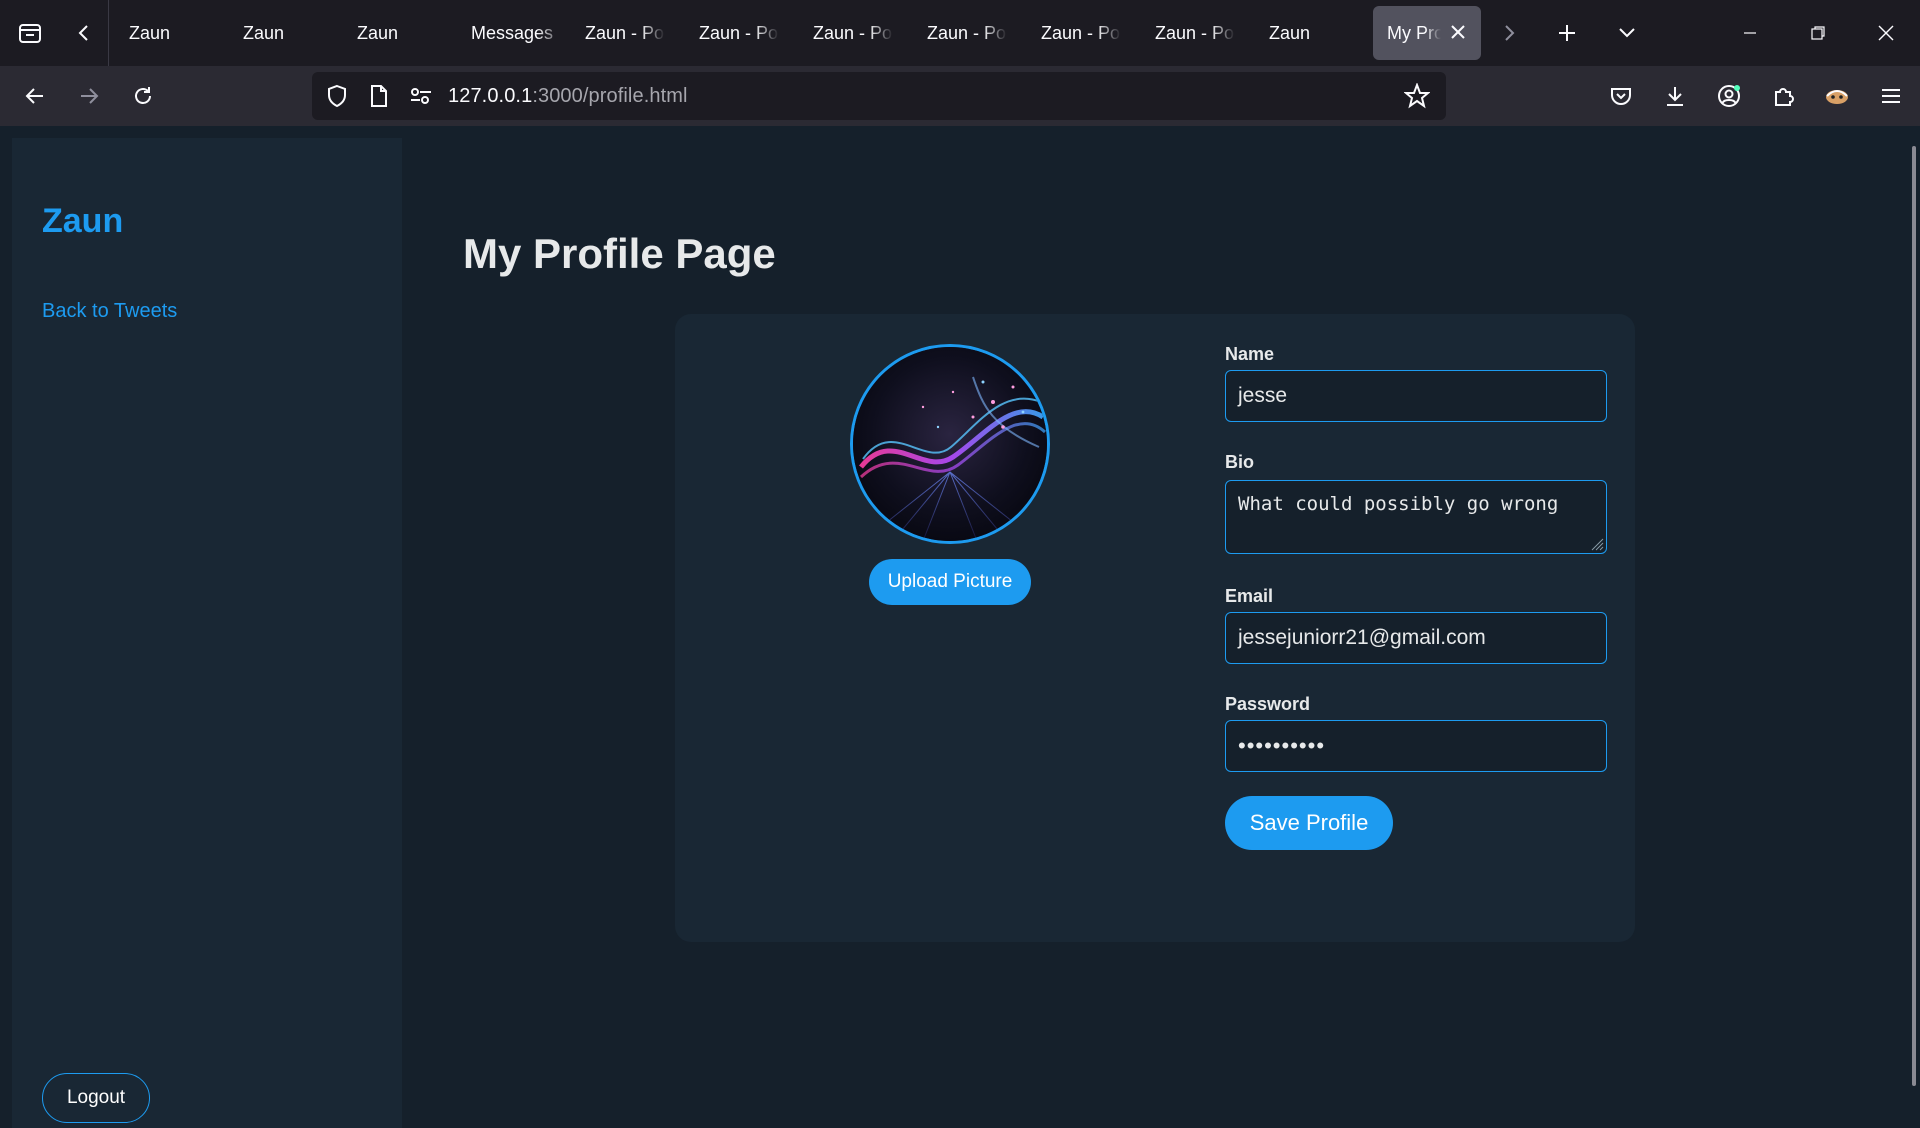 This screenshot has width=1920, height=1128. I want to click on plus-icon, so click(1567, 33).